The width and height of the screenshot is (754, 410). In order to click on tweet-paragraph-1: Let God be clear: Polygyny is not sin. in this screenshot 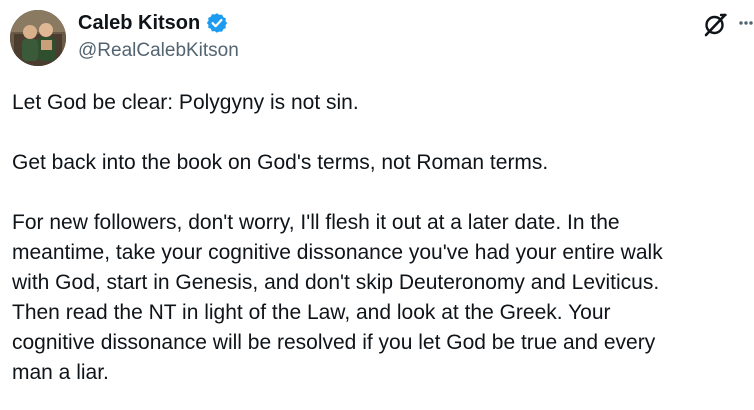, I will do `click(185, 102)`.